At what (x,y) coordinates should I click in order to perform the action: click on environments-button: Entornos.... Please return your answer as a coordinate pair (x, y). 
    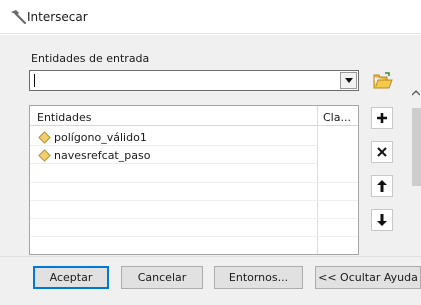
    Looking at the image, I should click on (258, 277).